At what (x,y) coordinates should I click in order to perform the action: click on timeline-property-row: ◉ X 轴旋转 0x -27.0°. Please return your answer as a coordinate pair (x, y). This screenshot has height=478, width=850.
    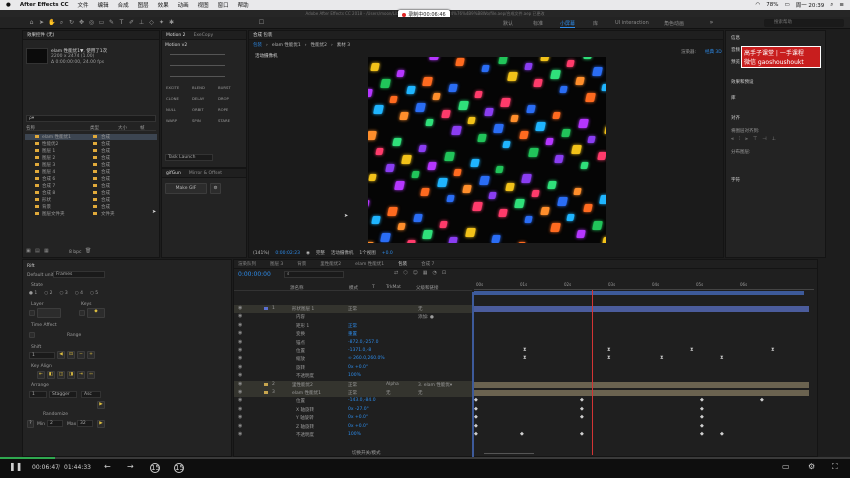
    Looking at the image, I should click on (353, 410).